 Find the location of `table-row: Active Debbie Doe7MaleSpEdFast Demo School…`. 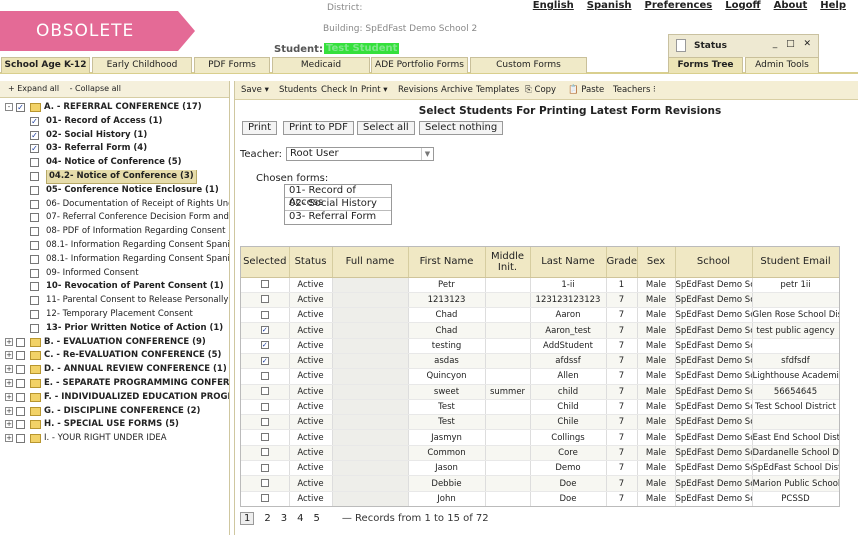

table-row: Active Debbie Doe7MaleSpEdFast Demo School… is located at coordinates (540, 483).